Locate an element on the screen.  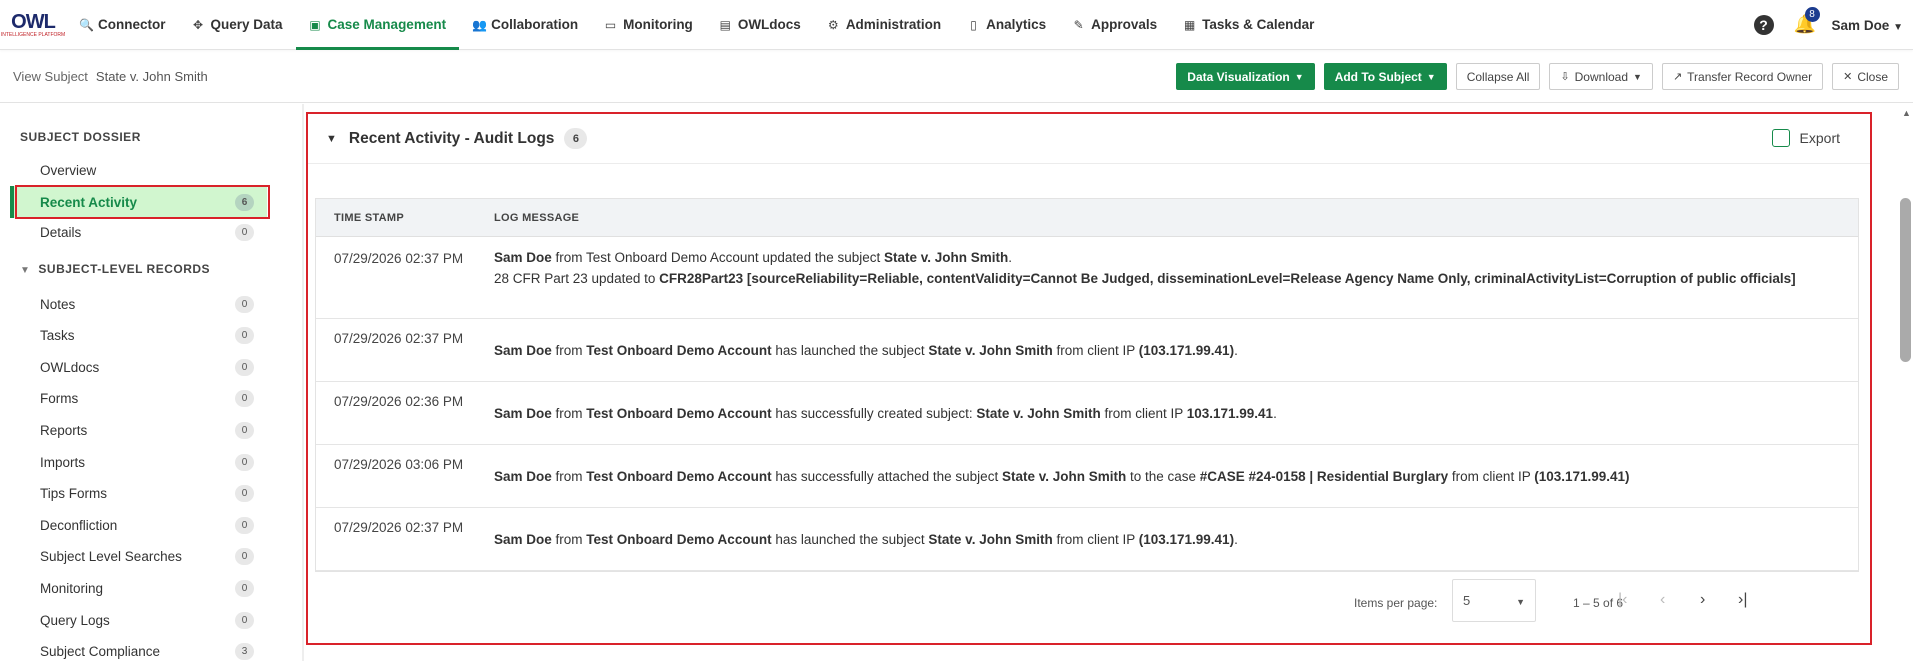
sidebar-item-imports: Imports 0 is located at coordinates (138, 462).